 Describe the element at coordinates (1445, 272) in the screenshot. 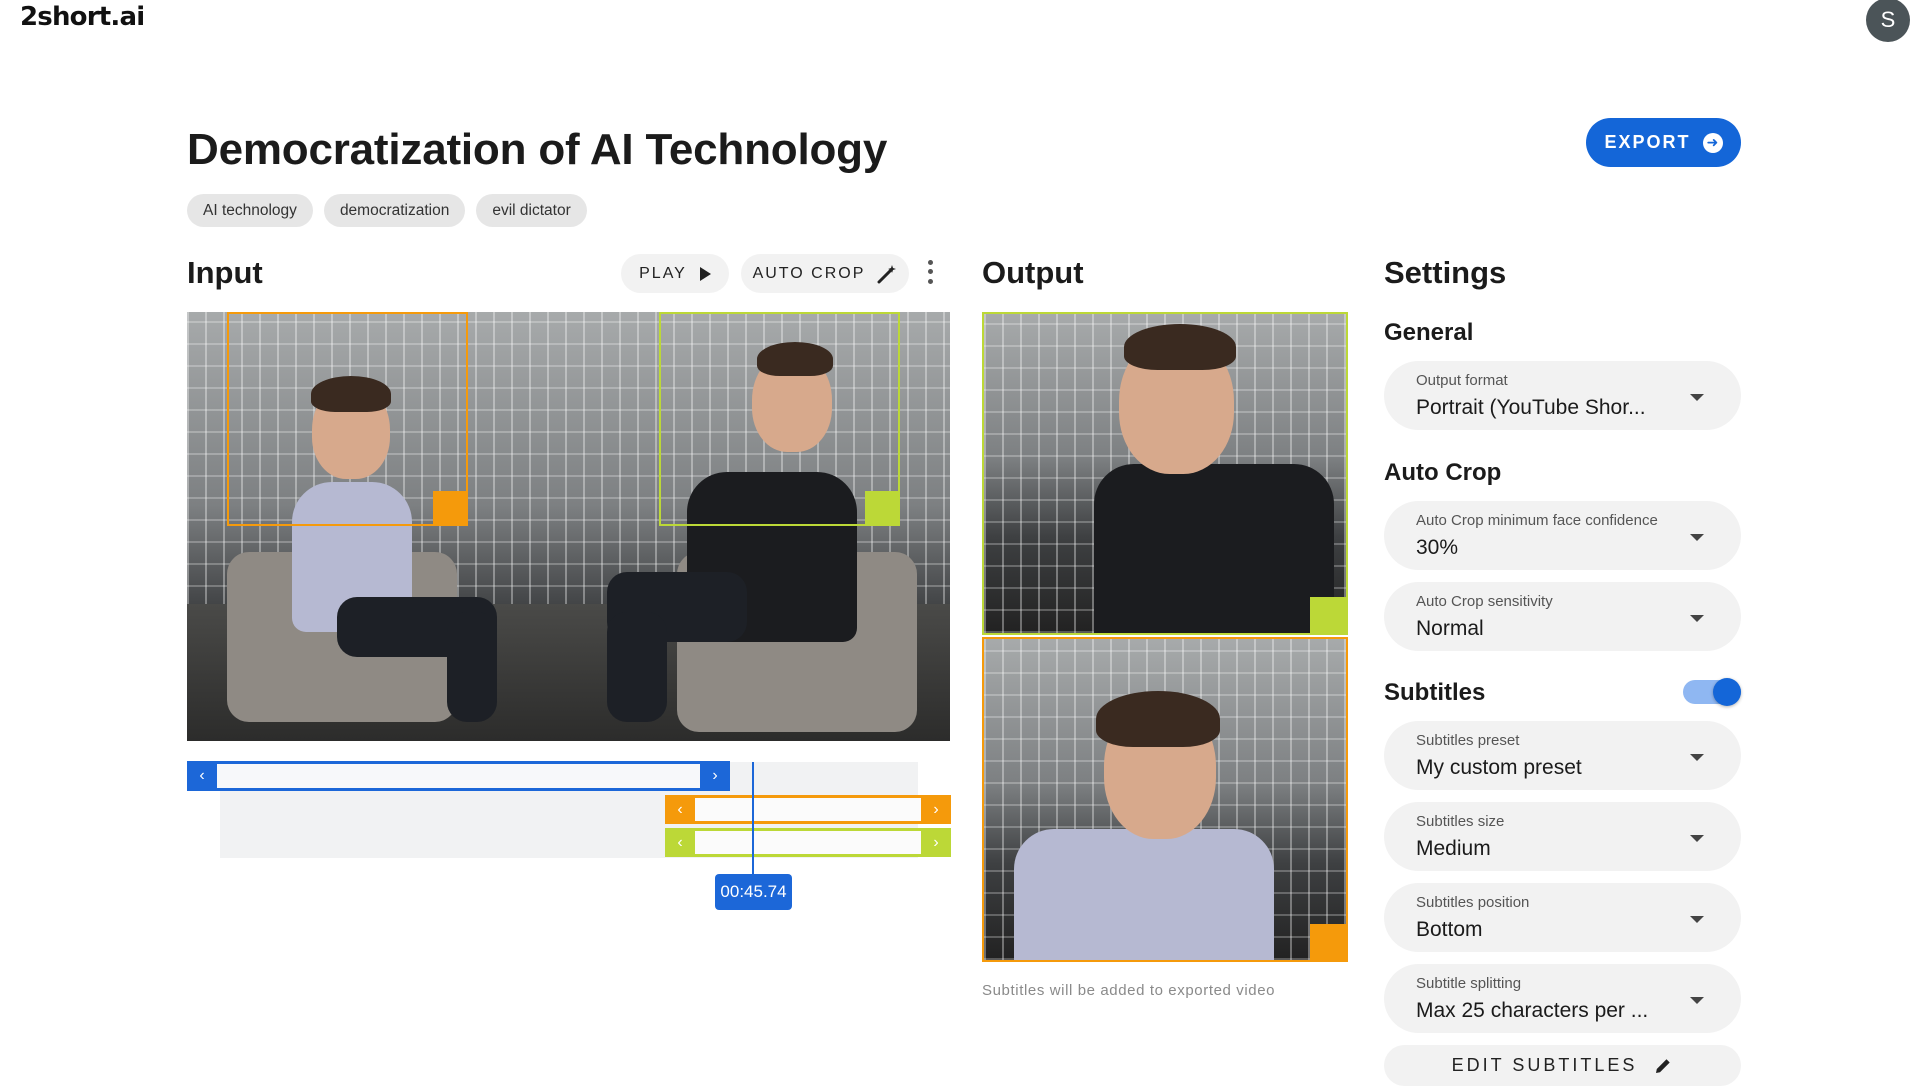

I see `settings-heading: Settings` at that location.